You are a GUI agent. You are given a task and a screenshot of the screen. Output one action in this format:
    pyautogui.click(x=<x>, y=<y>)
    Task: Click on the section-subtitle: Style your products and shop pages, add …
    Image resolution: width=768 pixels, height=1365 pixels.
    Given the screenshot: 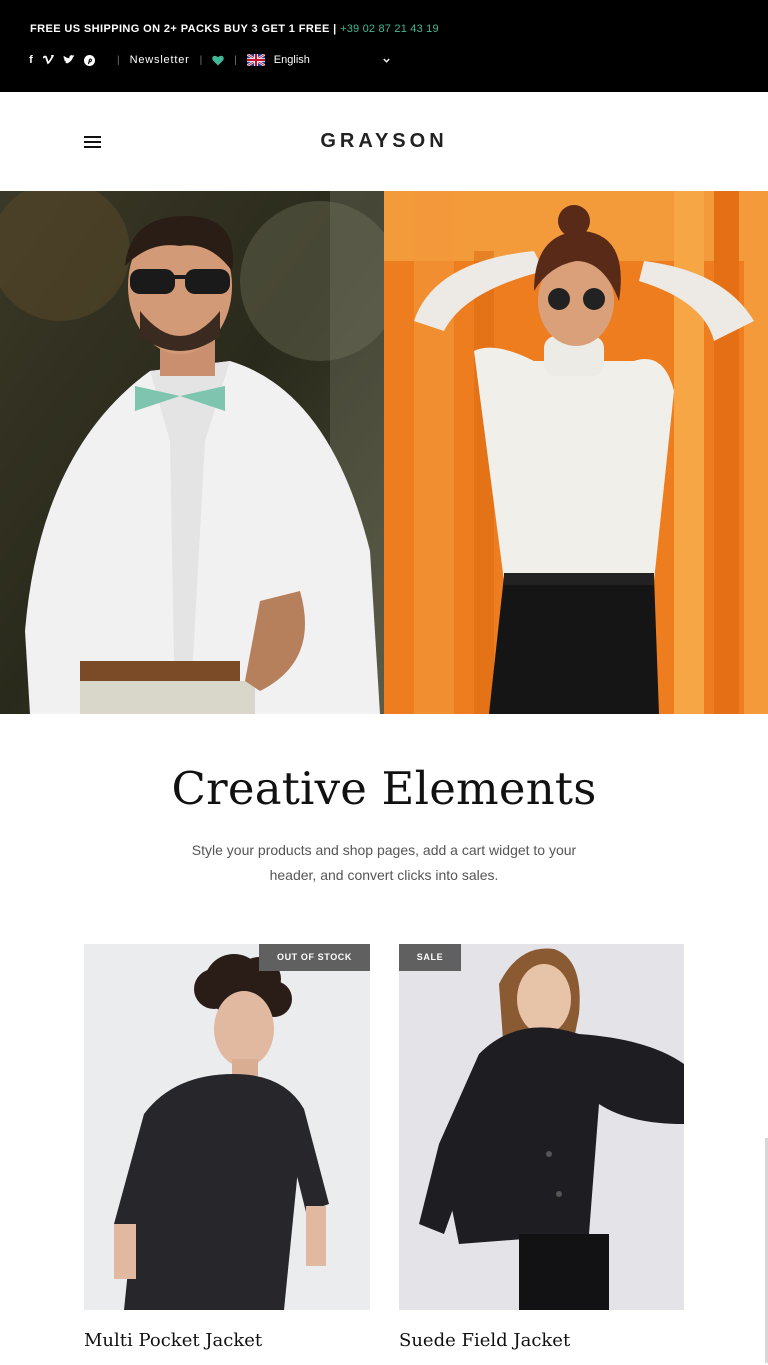 What is the action you would take?
    pyautogui.click(x=384, y=862)
    